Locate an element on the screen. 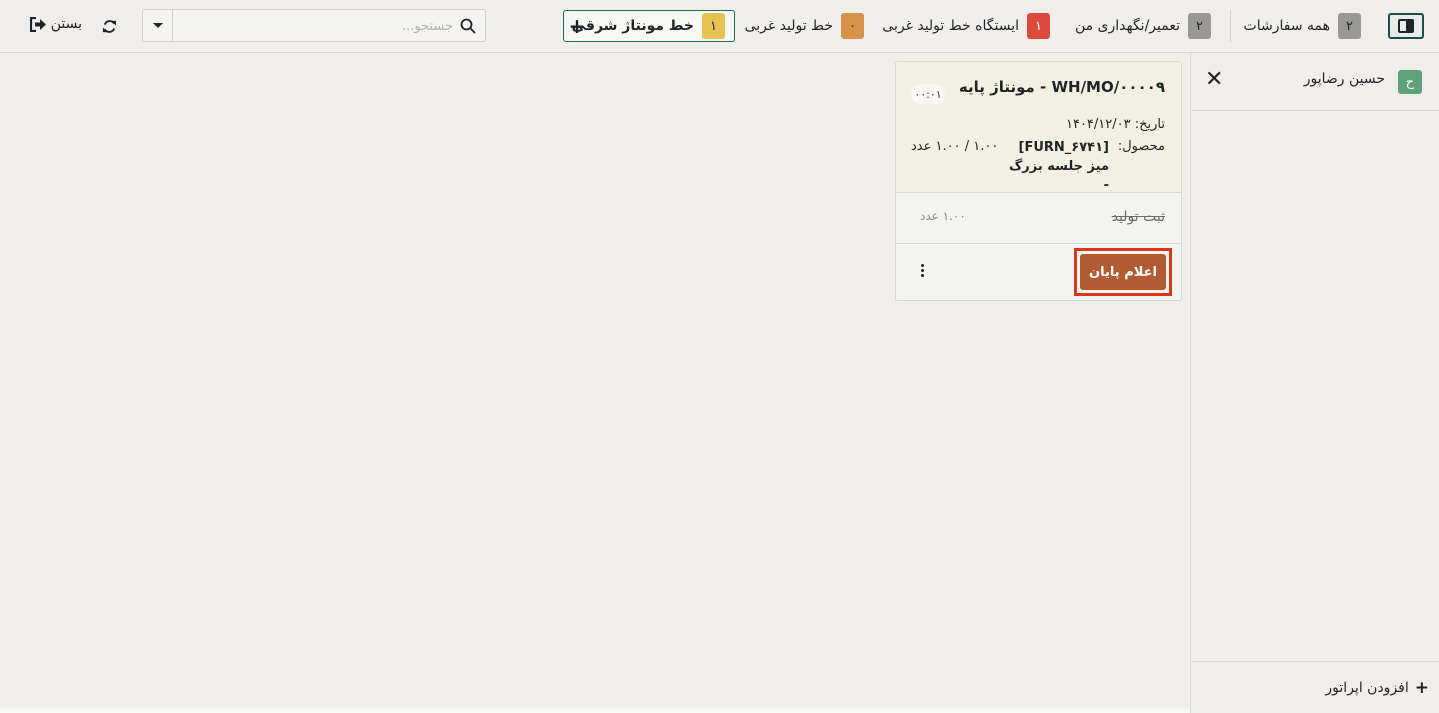 This screenshot has height=713, width=1439. date-row: تاریخ: ۱۴۰۴/۱۲/۰۳ is located at coordinates (1115, 124).